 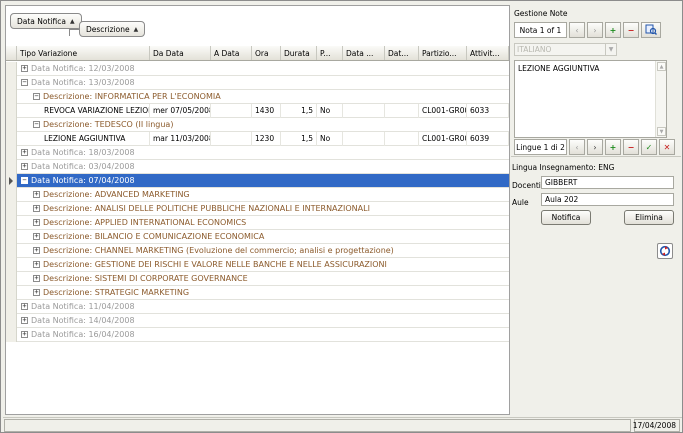 What do you see at coordinates (590, 99) in the screenshot?
I see `note-text-area: LEZIONE AGGIUNTIVA ▲ ▼` at bounding box center [590, 99].